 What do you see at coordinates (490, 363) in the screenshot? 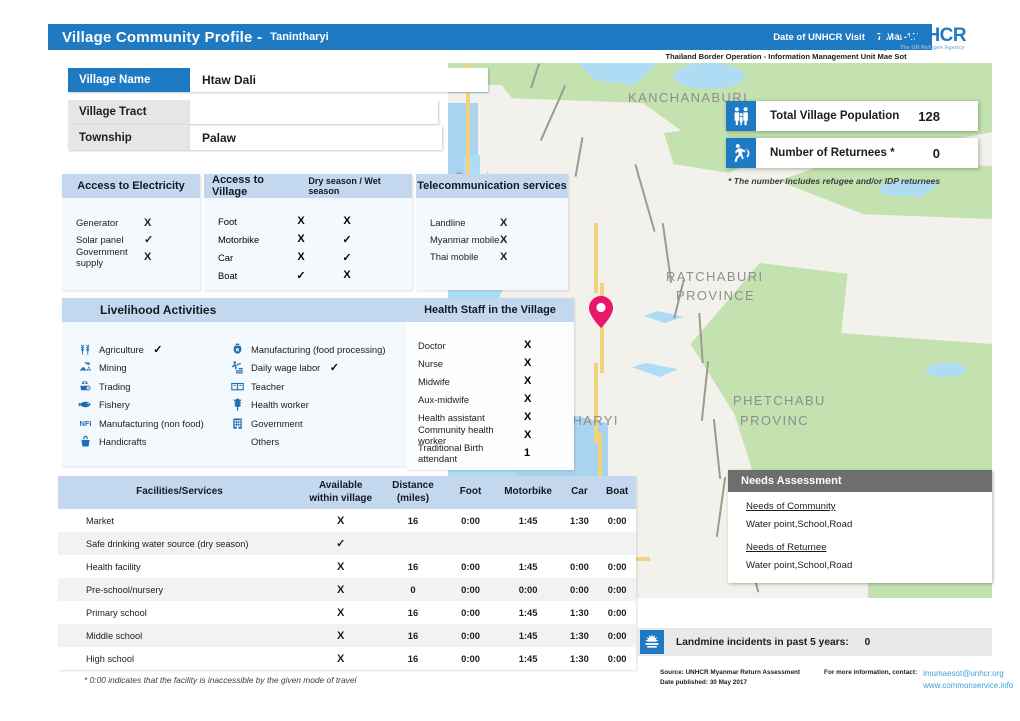
I see `health-staff-row: Nurse X` at bounding box center [490, 363].